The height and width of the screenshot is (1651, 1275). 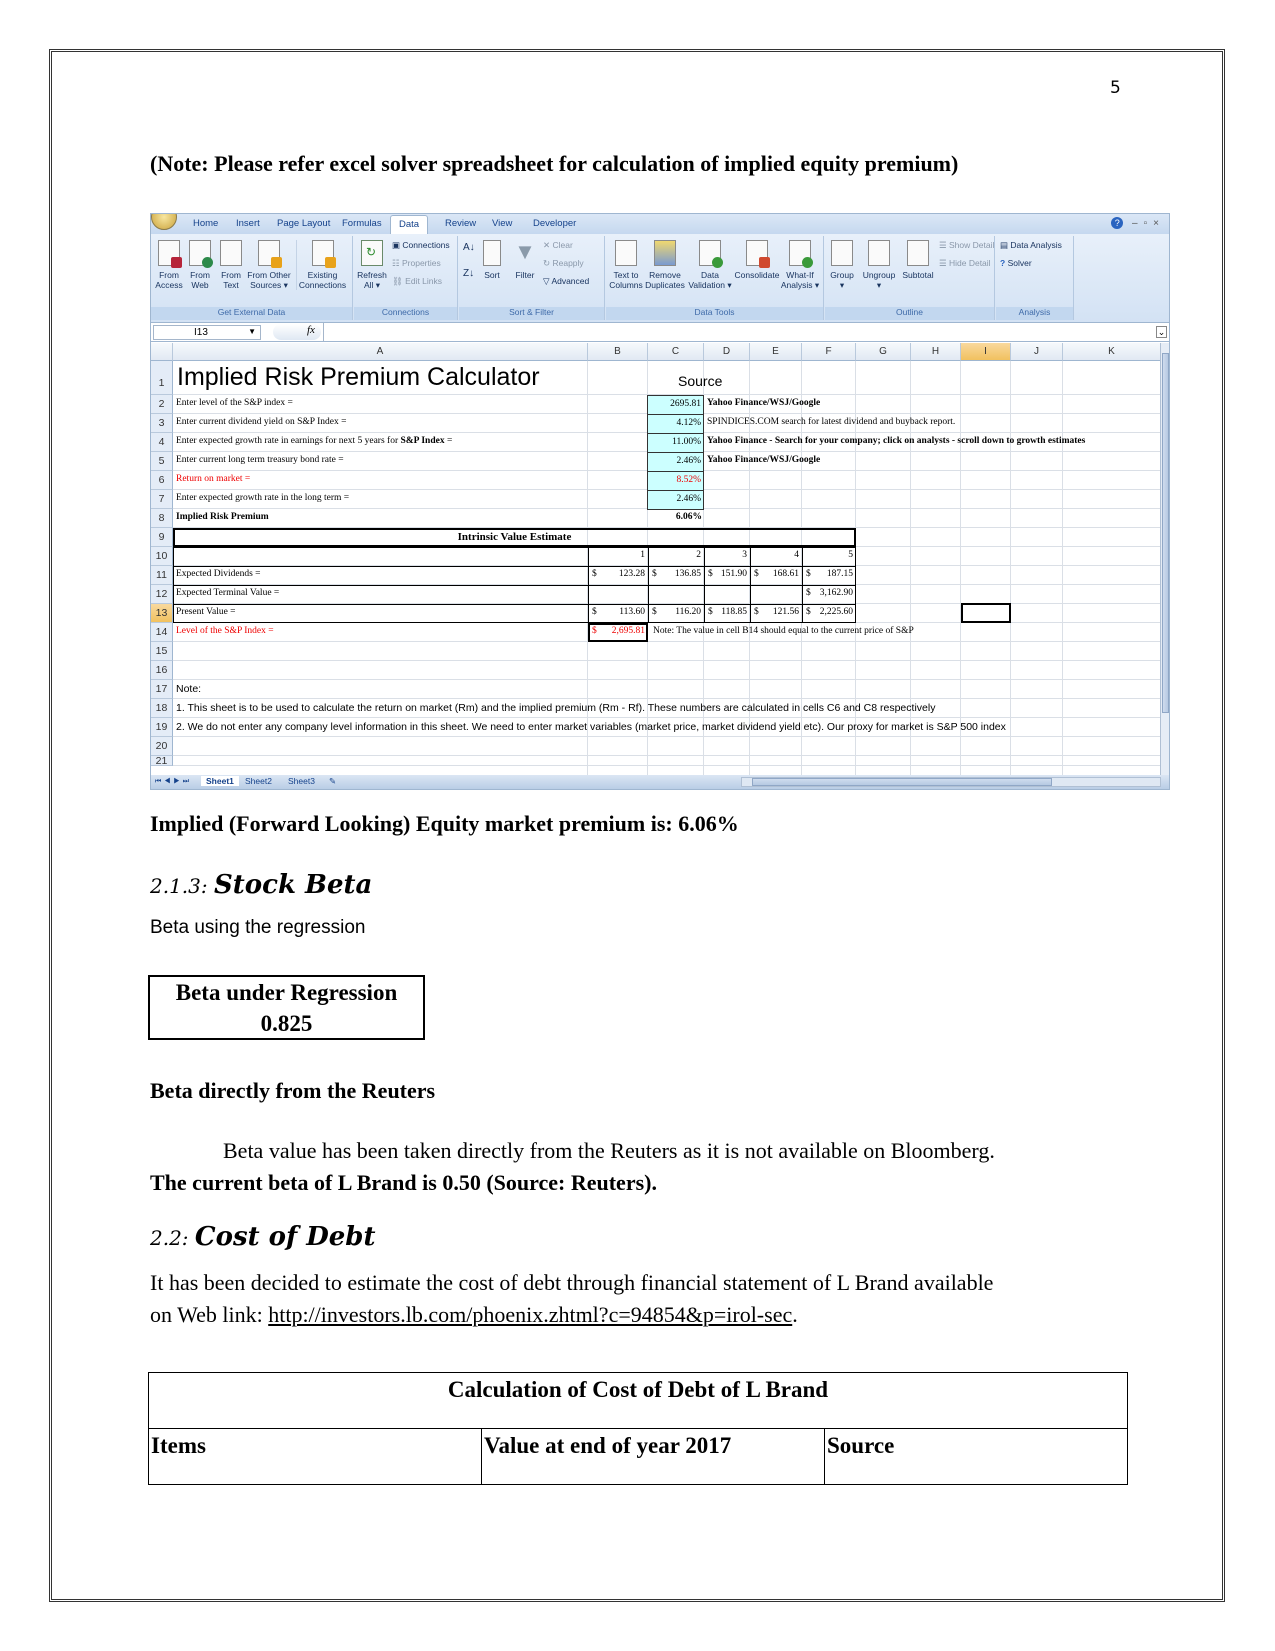 What do you see at coordinates (169, 265) in the screenshot?
I see `from-access-button: From Access` at bounding box center [169, 265].